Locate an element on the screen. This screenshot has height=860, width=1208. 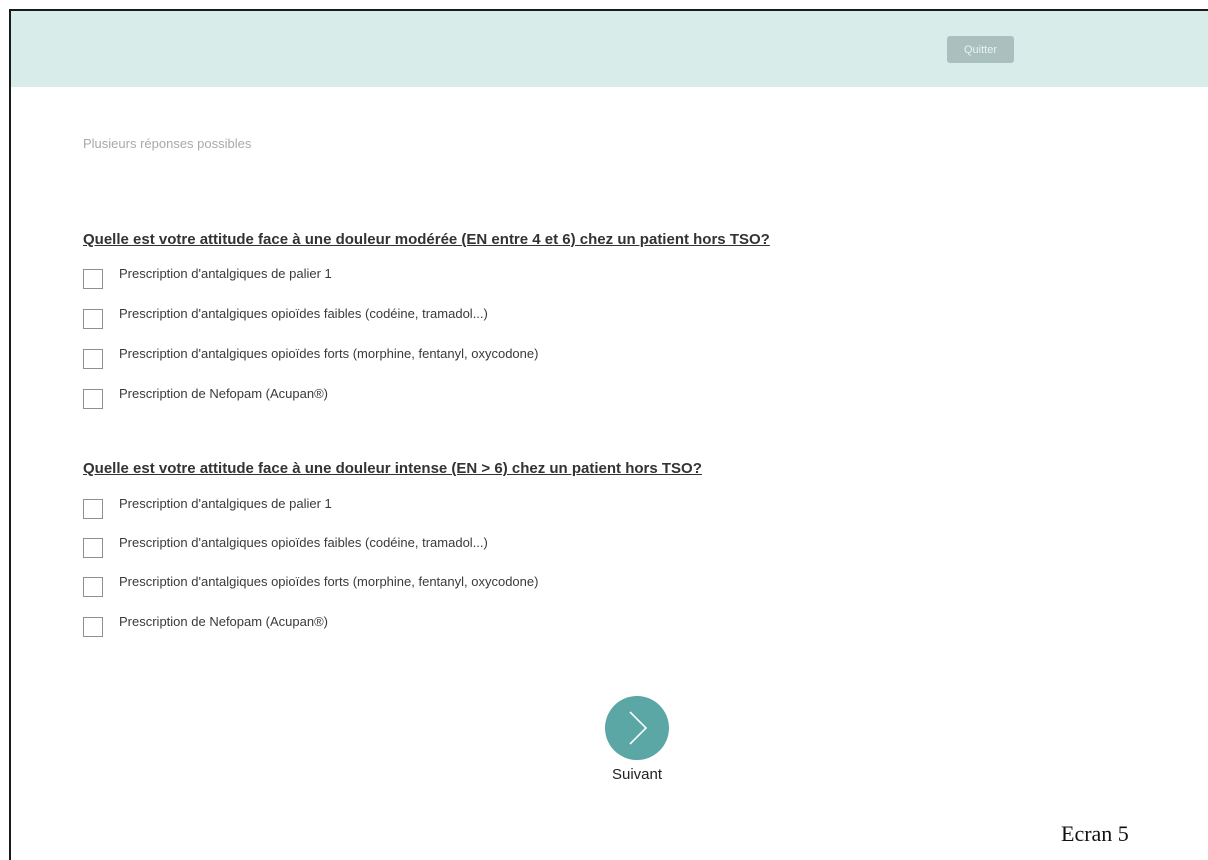
quit-button: Quitter is located at coordinates (980, 49).